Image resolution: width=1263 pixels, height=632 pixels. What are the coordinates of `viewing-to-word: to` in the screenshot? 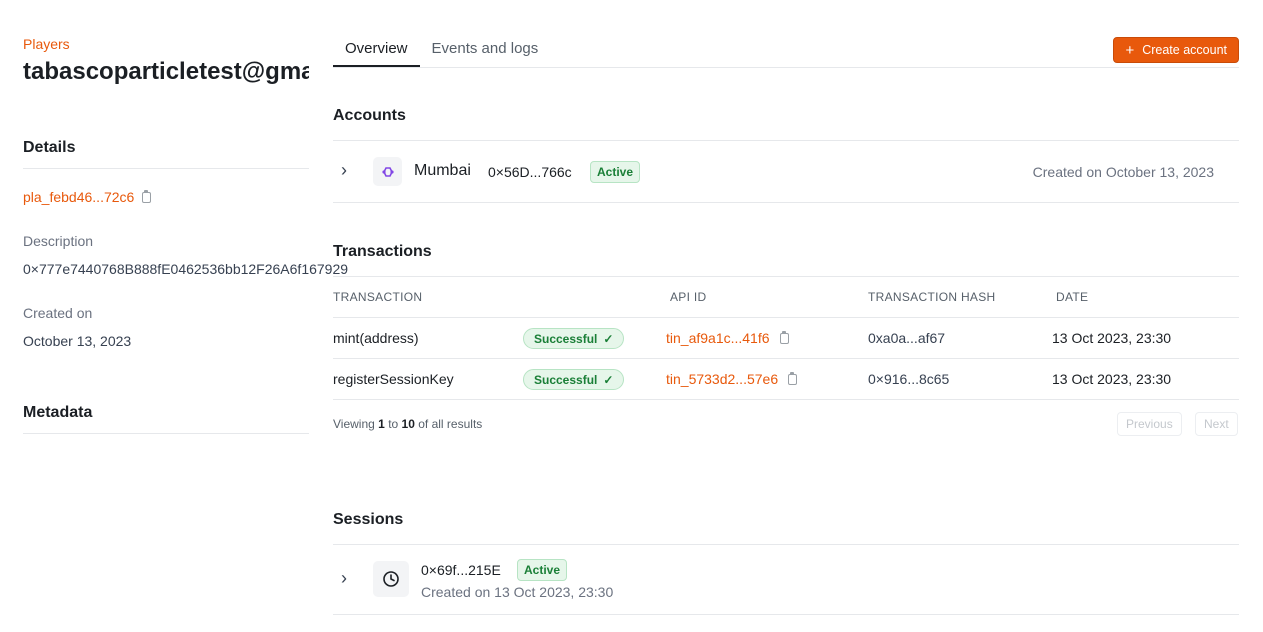 It's located at (393, 424).